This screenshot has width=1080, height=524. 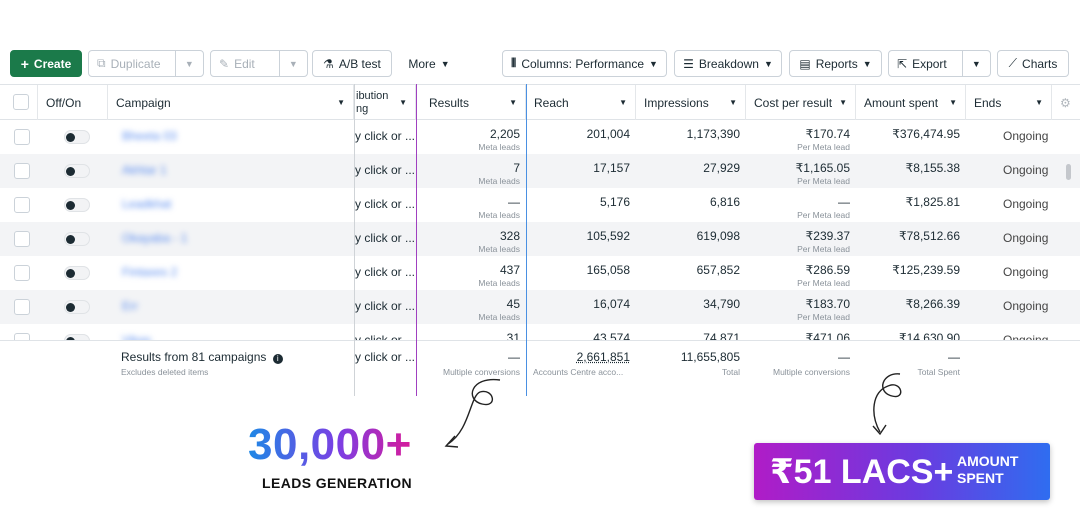 What do you see at coordinates (887, 403) in the screenshot?
I see `amount-arrow` at bounding box center [887, 403].